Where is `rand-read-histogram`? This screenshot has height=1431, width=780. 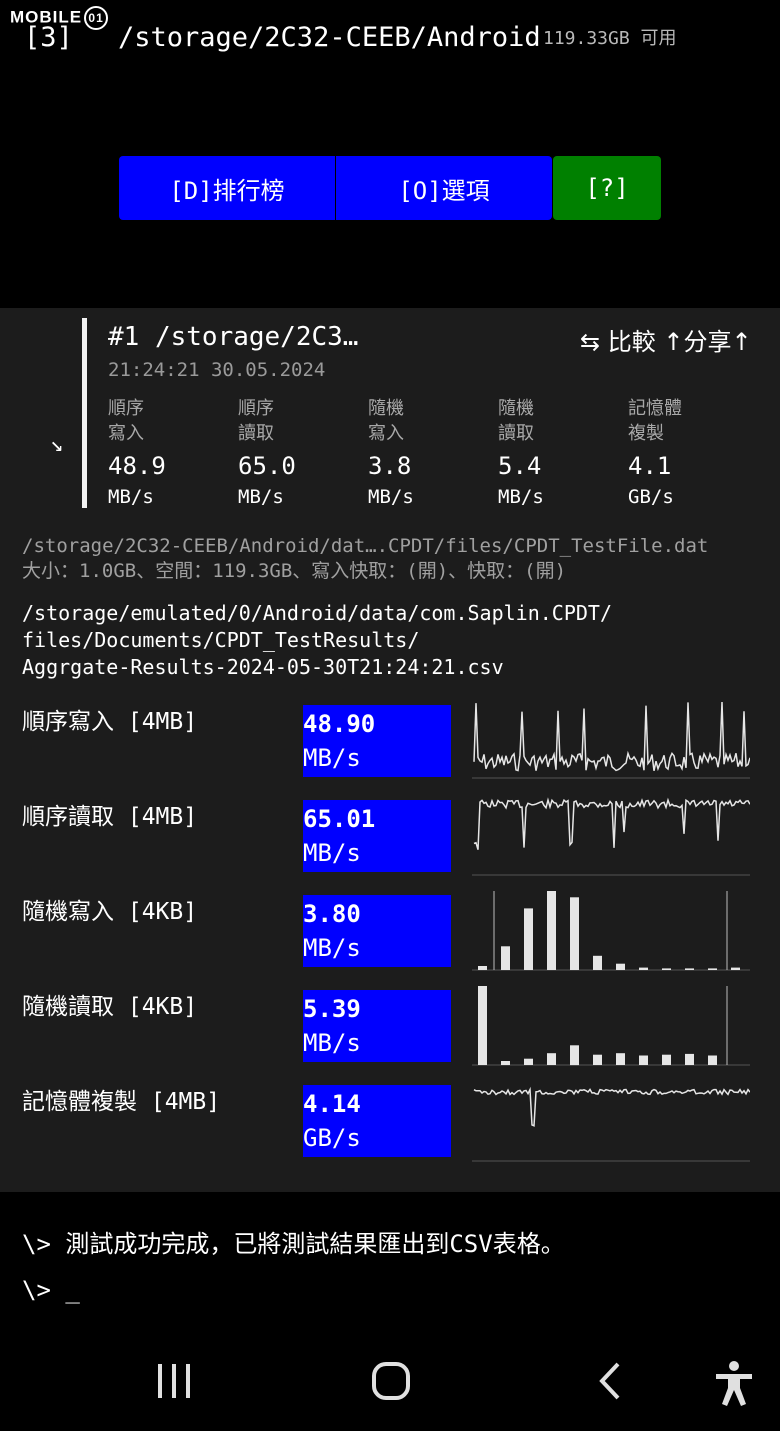 rand-read-histogram is located at coordinates (611, 1026).